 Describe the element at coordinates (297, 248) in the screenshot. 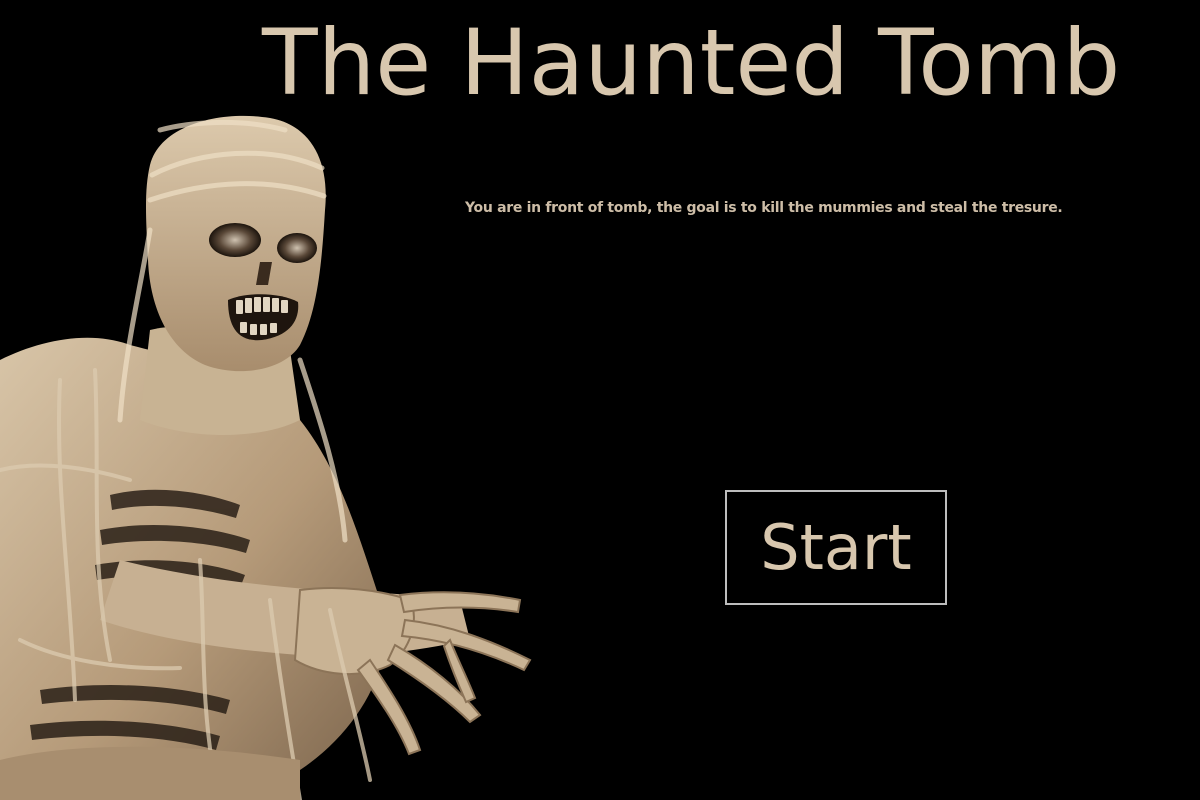

I see `mummy-right-eye` at that location.